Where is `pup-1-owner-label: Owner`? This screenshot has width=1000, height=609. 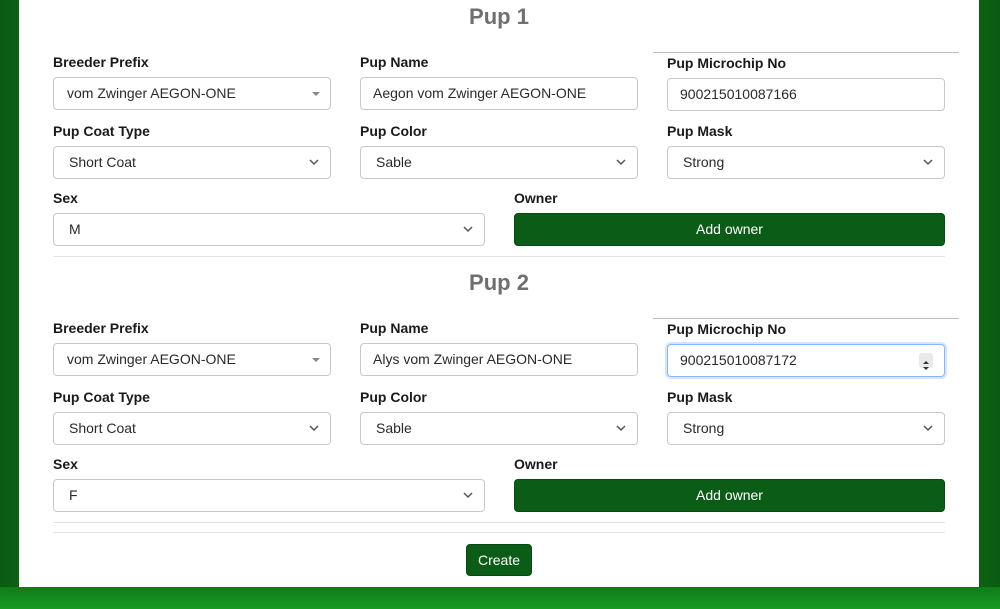
pup-1-owner-label: Owner is located at coordinates (536, 198).